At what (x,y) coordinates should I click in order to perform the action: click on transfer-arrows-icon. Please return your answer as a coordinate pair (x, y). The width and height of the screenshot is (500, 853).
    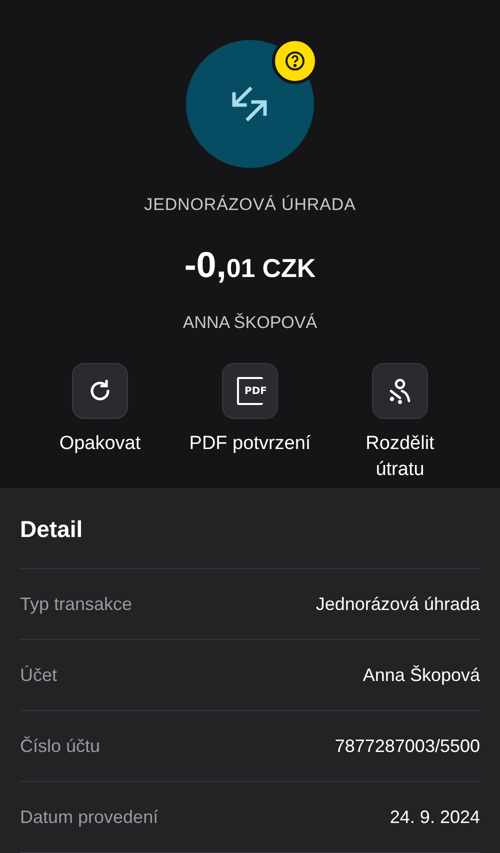
    Looking at the image, I should click on (250, 104).